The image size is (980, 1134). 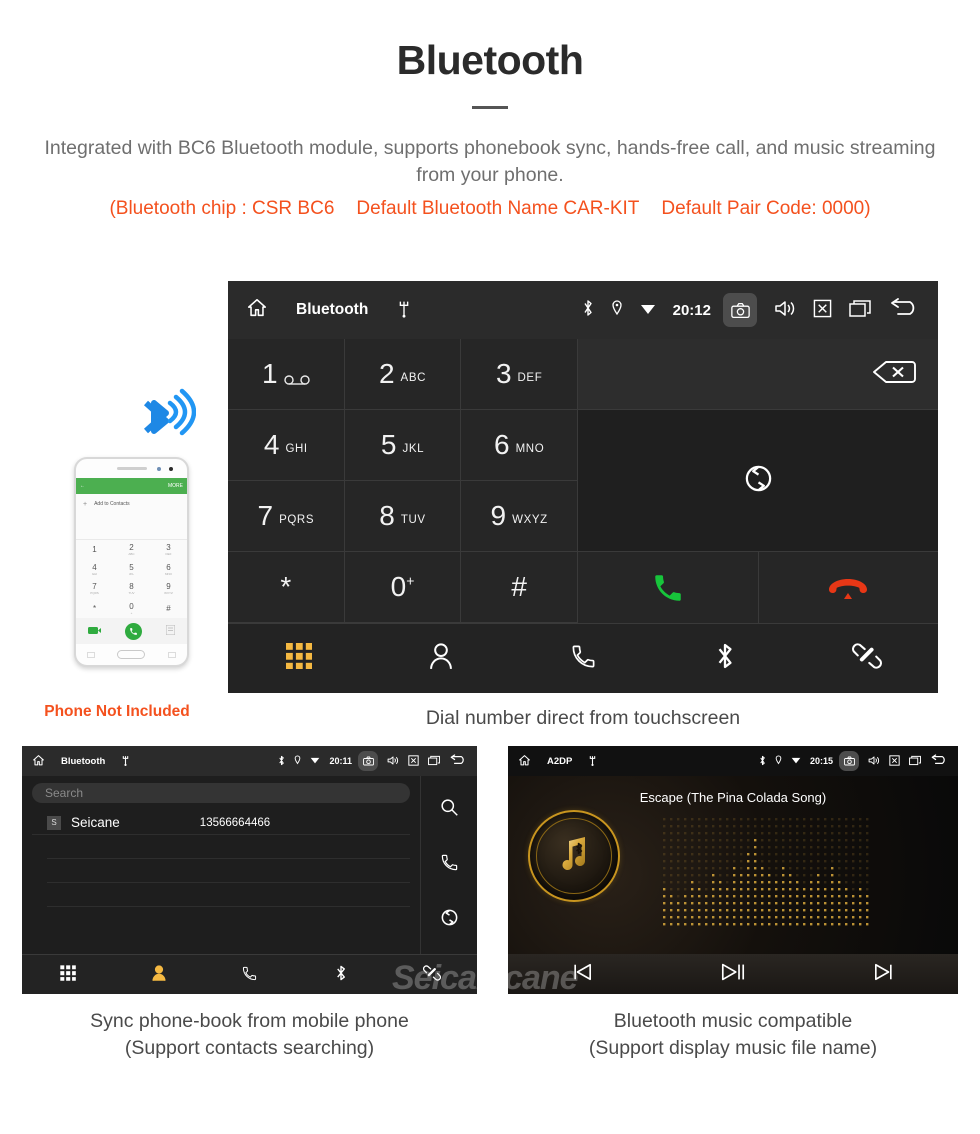 I want to click on phone-key: #, so click(x=168, y=608).